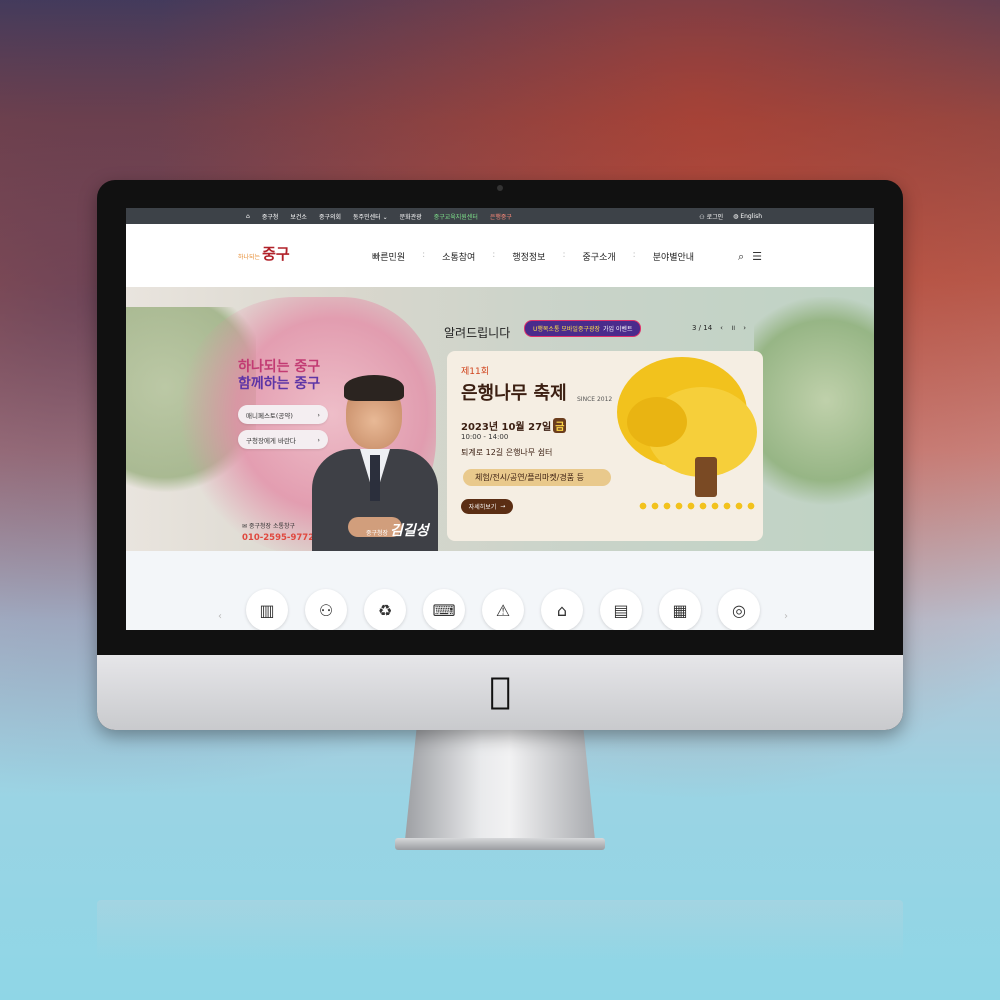 The height and width of the screenshot is (1000, 1000). What do you see at coordinates (562, 609) in the screenshot?
I see `house-icon: ⌂` at bounding box center [562, 609].